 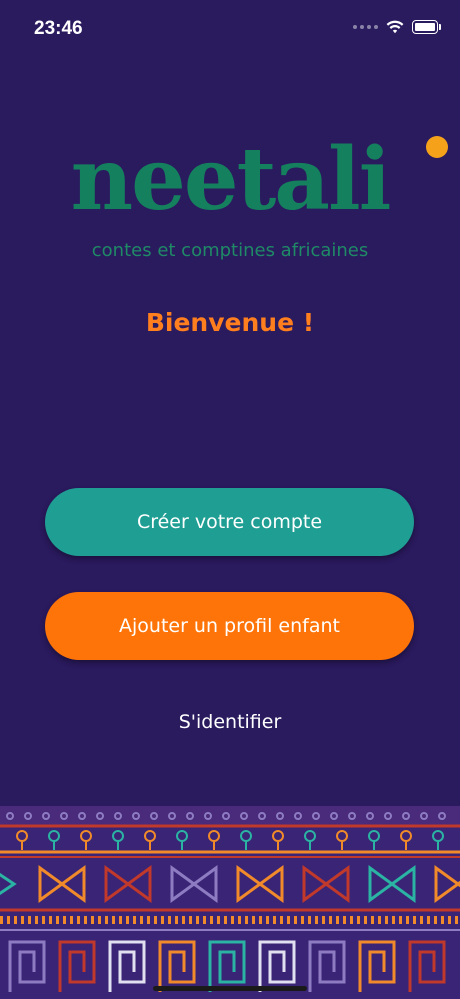 I want to click on wifi-icon, so click(x=395, y=27).